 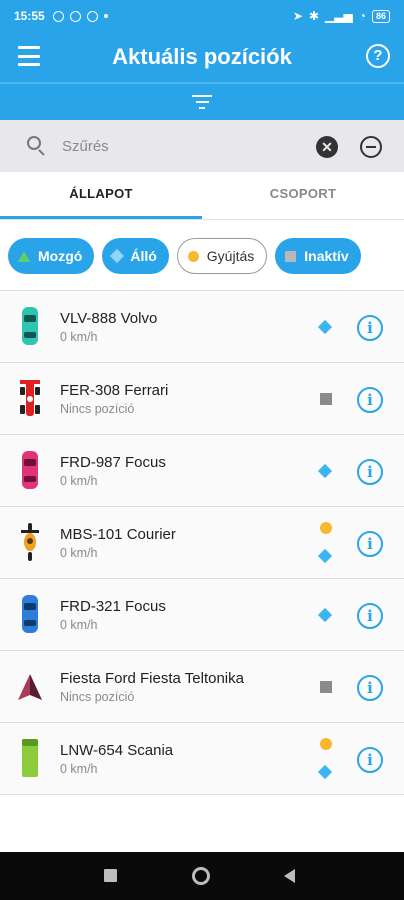 What do you see at coordinates (362, 16) in the screenshot?
I see `wifi-icon: ◔` at bounding box center [362, 16].